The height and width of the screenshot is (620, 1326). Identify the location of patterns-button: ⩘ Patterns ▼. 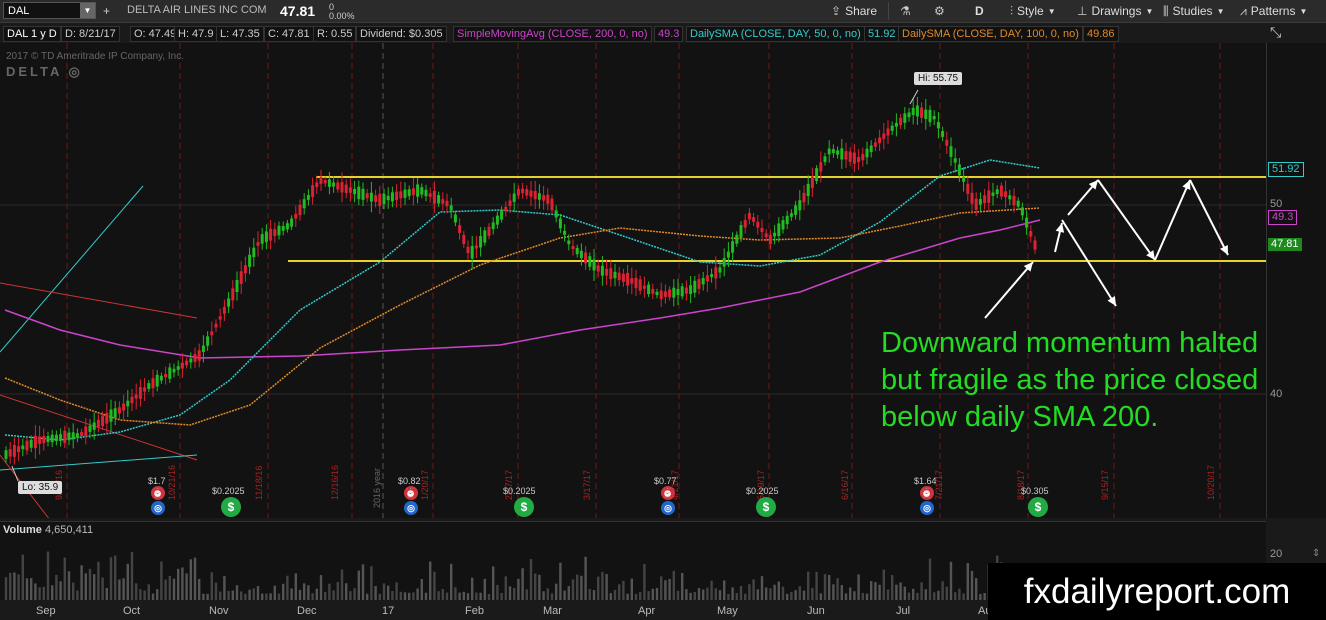
(1273, 11).